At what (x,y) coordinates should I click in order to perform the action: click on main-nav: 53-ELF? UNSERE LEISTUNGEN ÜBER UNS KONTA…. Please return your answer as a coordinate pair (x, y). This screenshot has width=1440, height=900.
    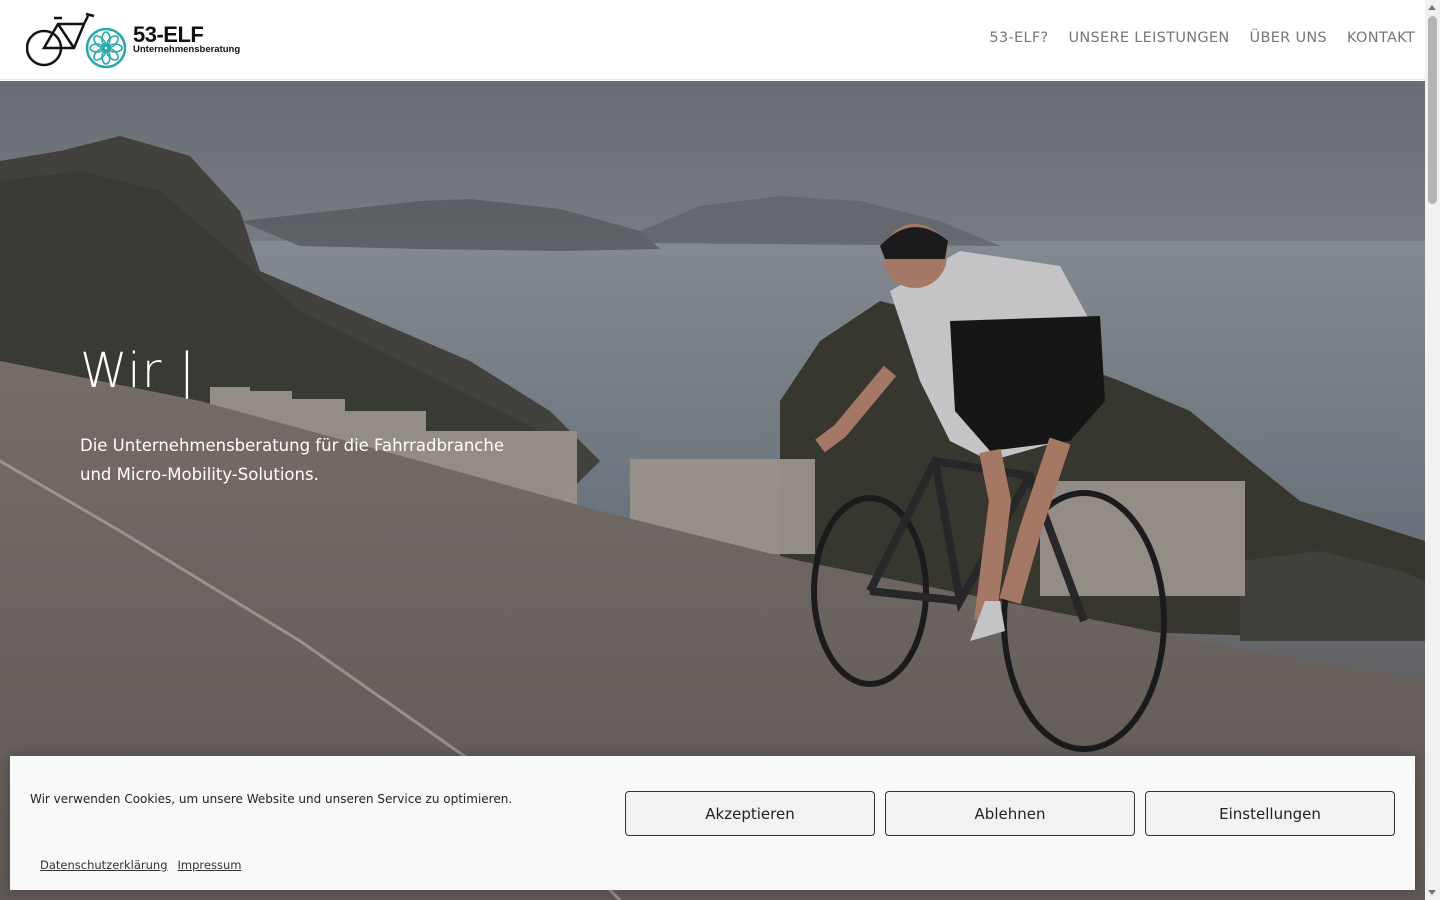
    Looking at the image, I should click on (1202, 38).